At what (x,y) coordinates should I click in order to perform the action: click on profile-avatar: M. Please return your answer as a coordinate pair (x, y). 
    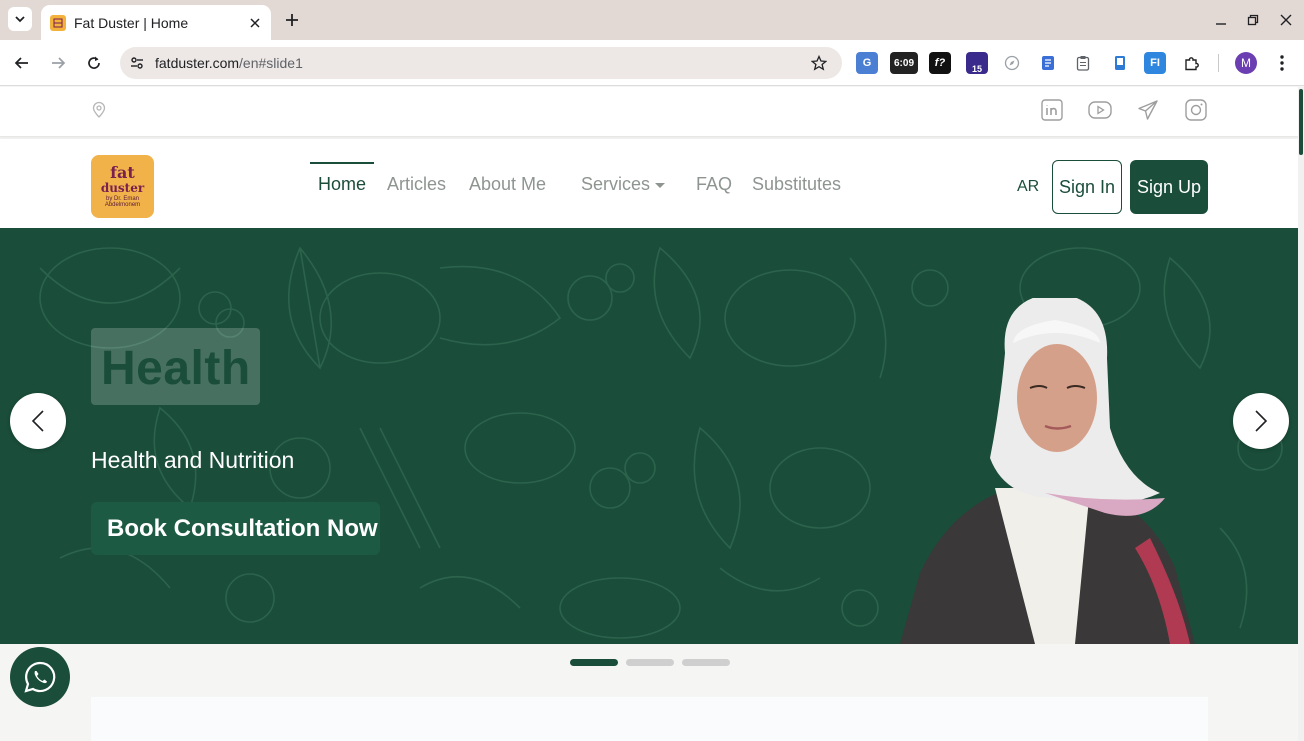
    Looking at the image, I should click on (1246, 63).